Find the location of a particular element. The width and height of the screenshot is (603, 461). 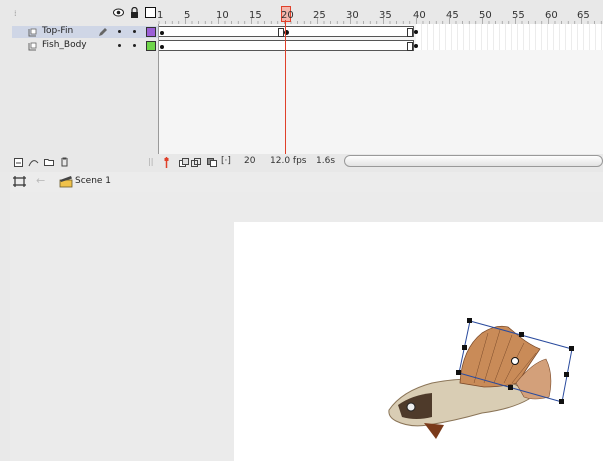

frame-row-fish-body is located at coordinates (380, 46).